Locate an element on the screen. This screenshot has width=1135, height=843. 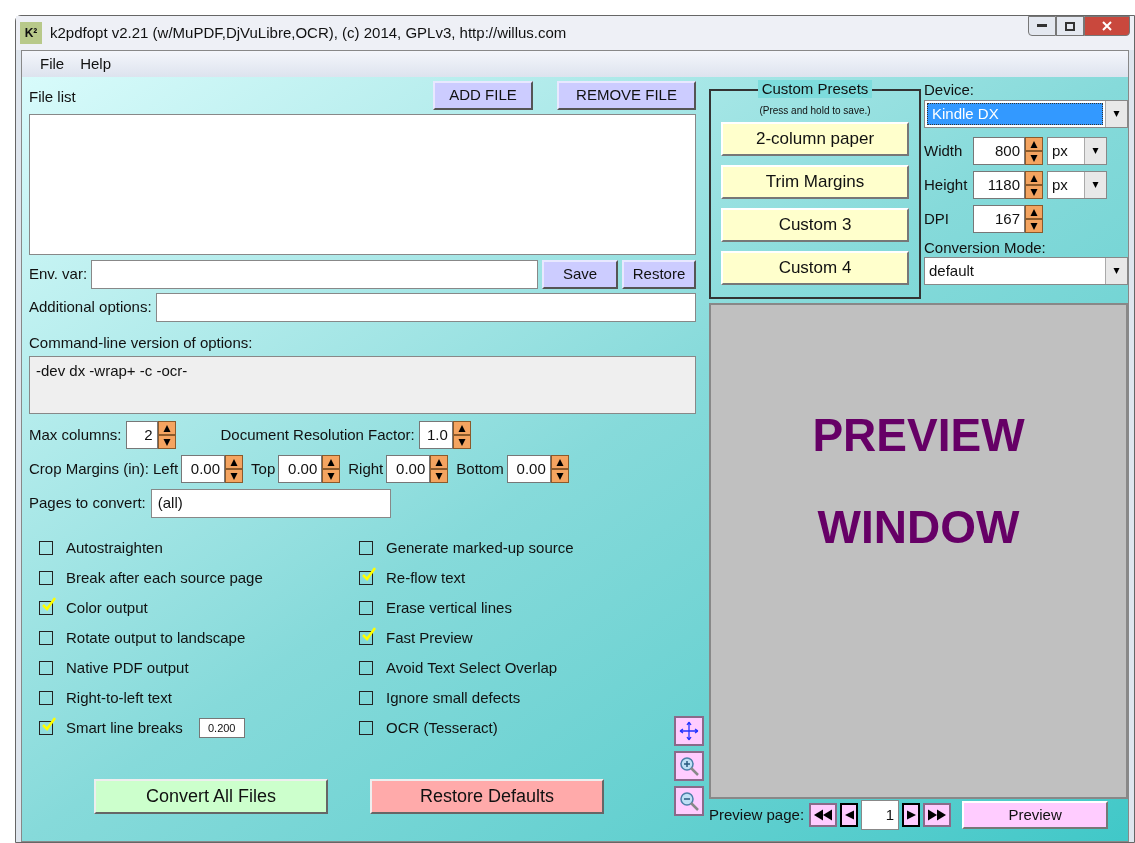
maximize-button is located at coordinates (1070, 26).